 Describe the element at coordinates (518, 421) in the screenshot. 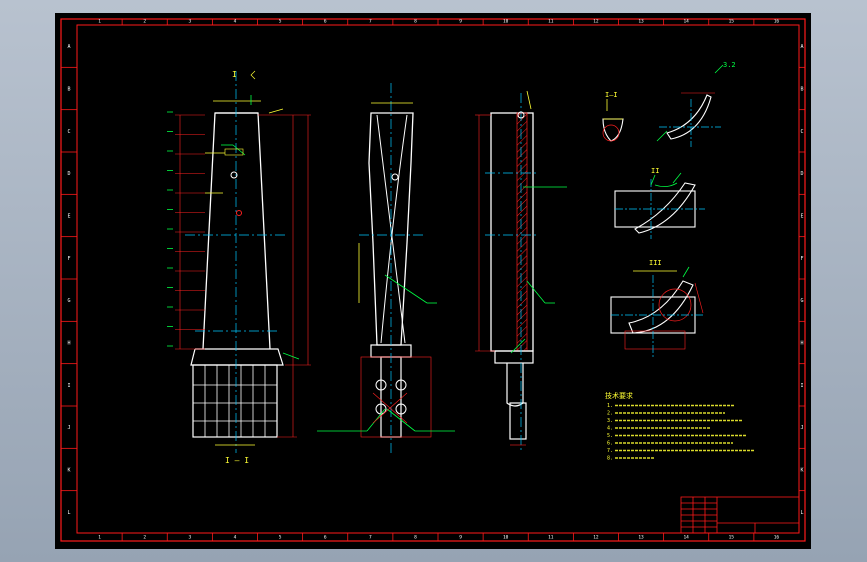

I see `section-root` at that location.